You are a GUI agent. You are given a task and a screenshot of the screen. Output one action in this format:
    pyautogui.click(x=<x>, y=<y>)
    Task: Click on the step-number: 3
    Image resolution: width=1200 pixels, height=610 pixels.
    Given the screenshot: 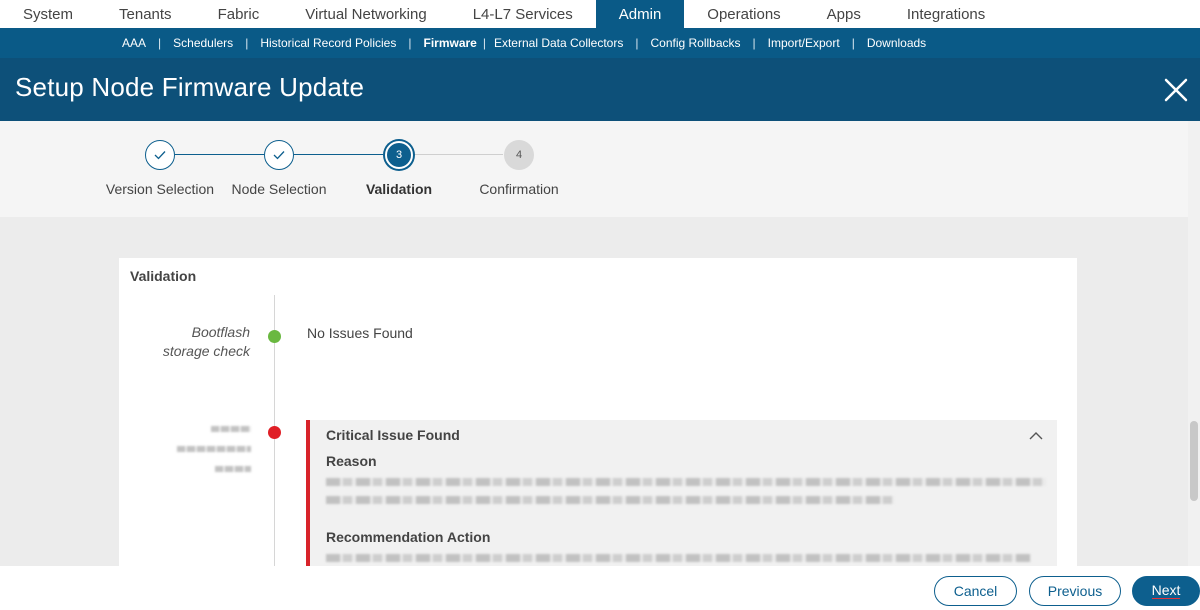 What is the action you would take?
    pyautogui.click(x=399, y=155)
    